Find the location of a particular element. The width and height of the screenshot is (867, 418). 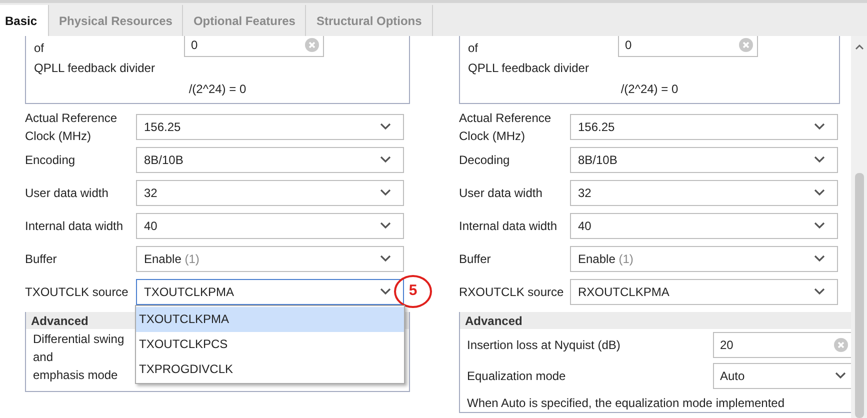

section-header: Advanced is located at coordinates (655, 320).